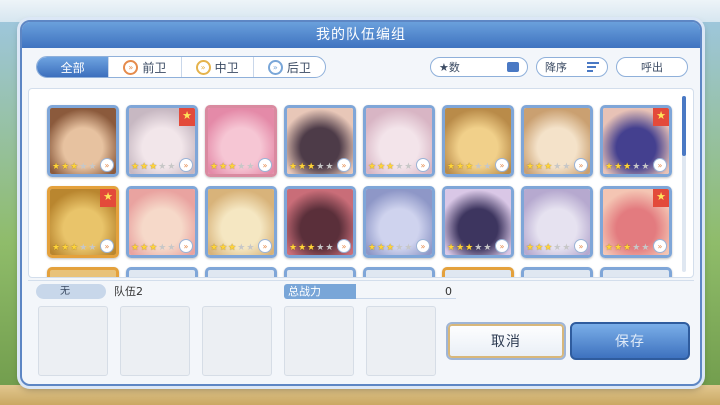  I want to click on sort-field-button: ★数, so click(479, 67).